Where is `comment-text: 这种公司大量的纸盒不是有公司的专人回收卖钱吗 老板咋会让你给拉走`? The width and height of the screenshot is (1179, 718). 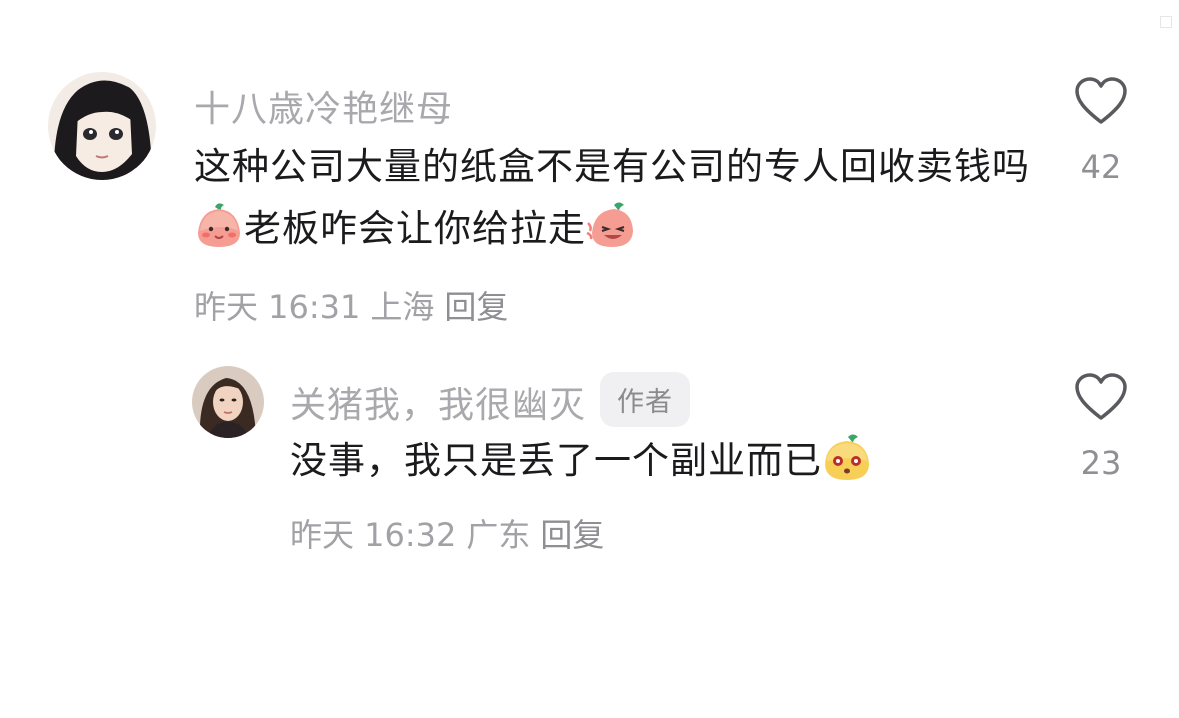
comment-text: 这种公司大量的纸盒不是有公司的专人回收卖钱吗 老板咋会让你给拉走 is located at coordinates (614, 198).